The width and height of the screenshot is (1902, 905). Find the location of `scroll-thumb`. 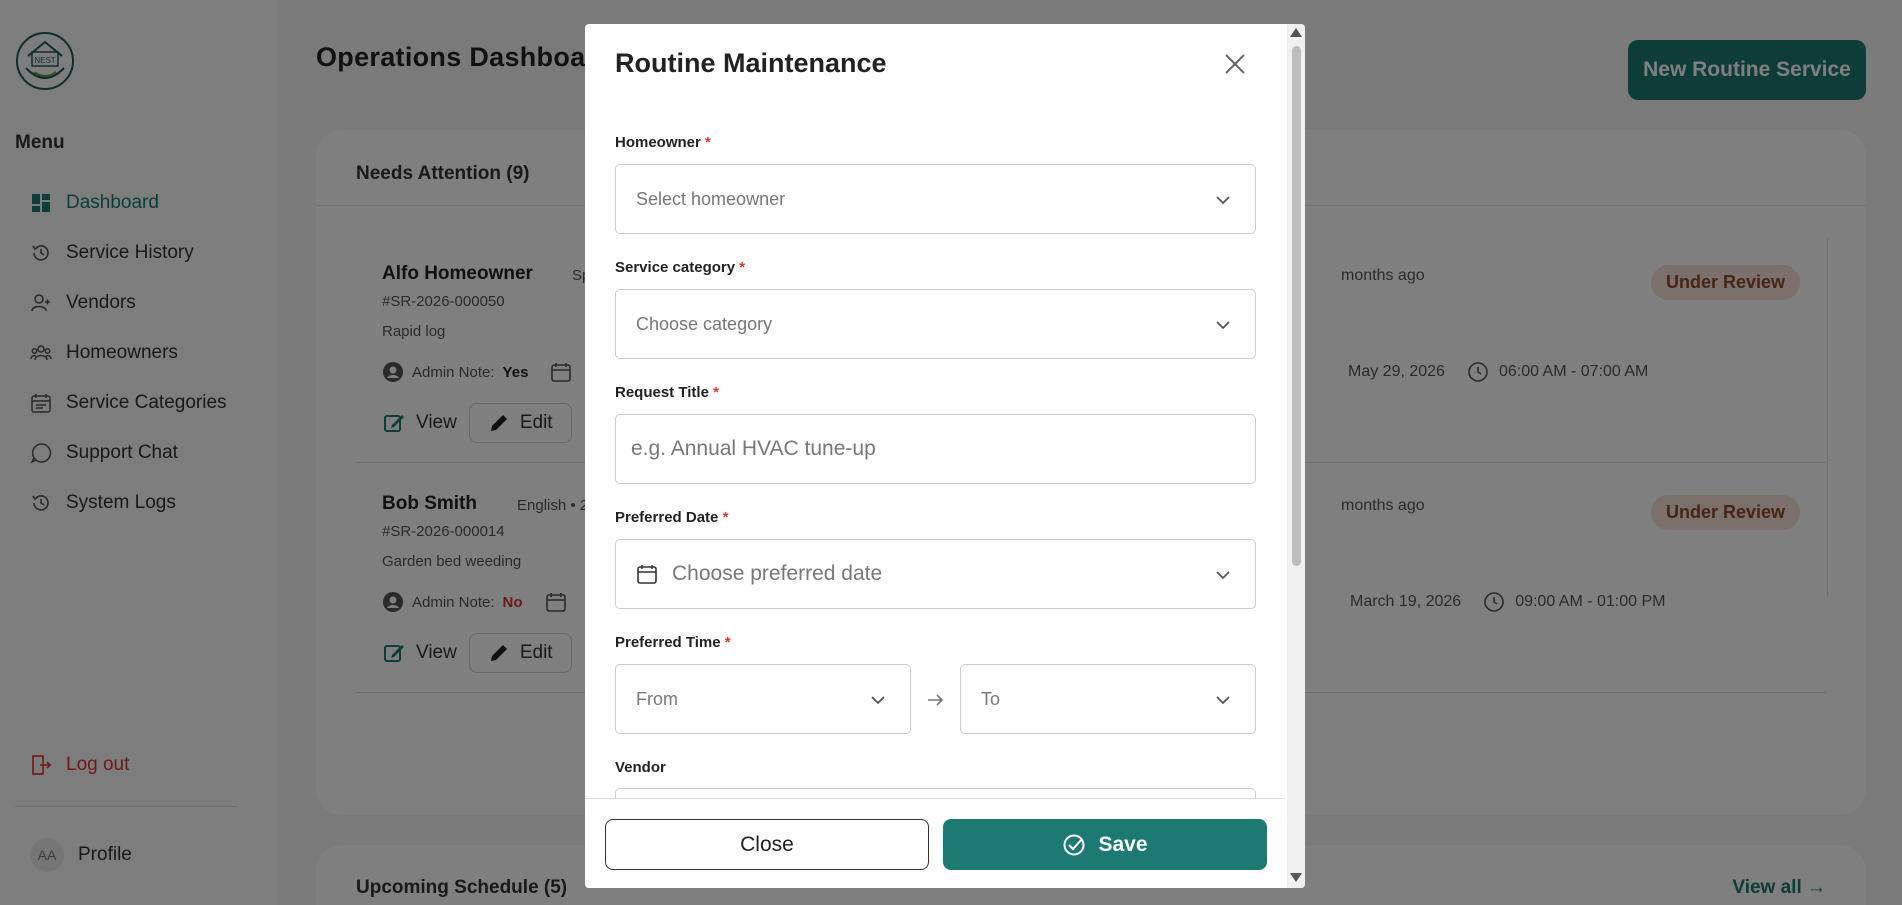

scroll-thumb is located at coordinates (1296, 306).